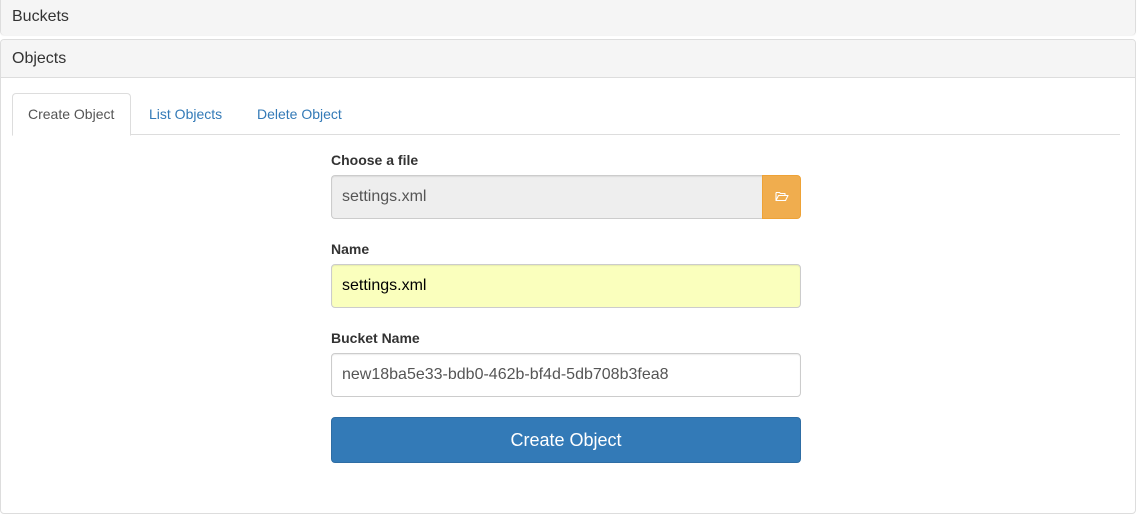  Describe the element at coordinates (566, 286) in the screenshot. I see `name-input: settings.xml` at that location.